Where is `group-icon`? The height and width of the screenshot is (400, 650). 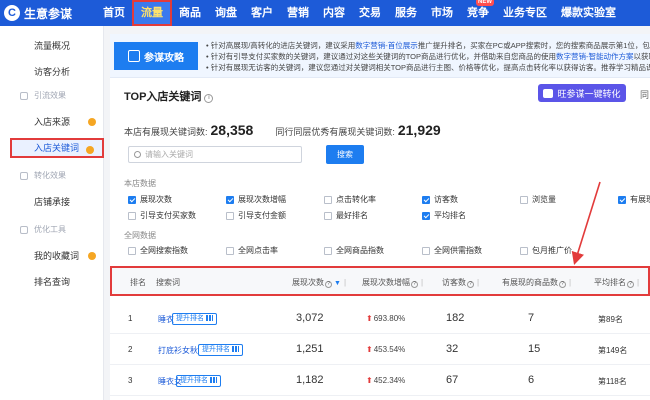
group-icon is located at coordinates (24, 176).